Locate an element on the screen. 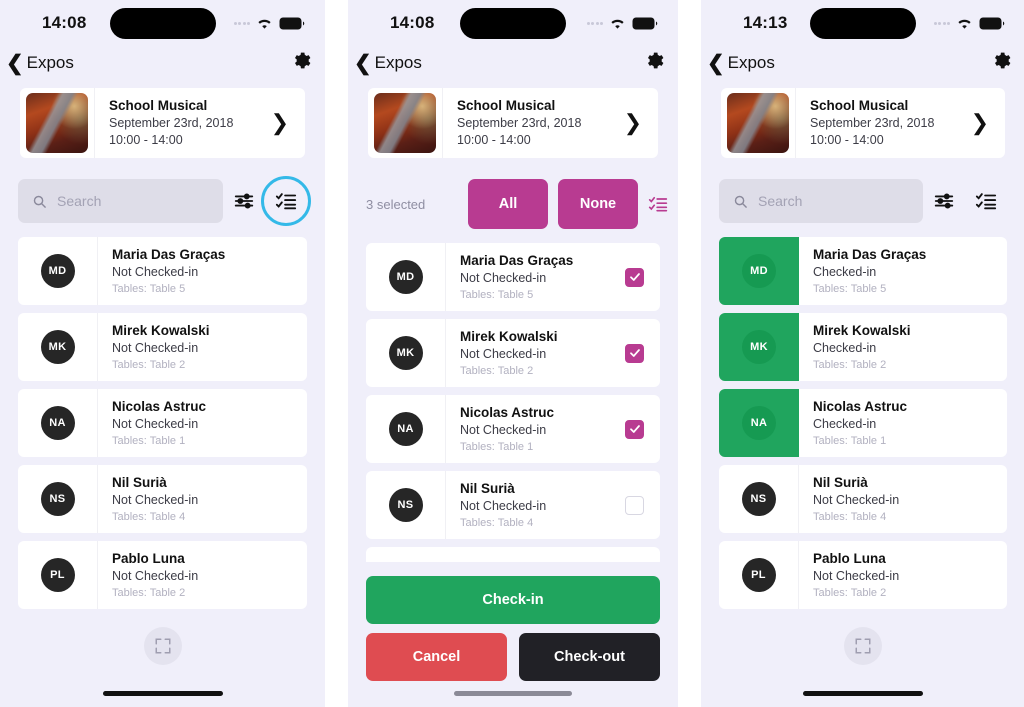 This screenshot has width=1024, height=707. guest-name: Maria Das Graças is located at coordinates (517, 260).